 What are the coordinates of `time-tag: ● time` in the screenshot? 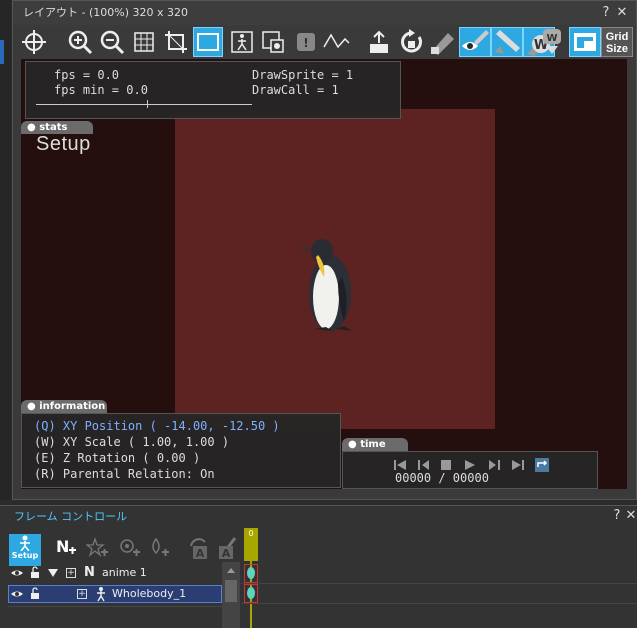 It's located at (375, 444).